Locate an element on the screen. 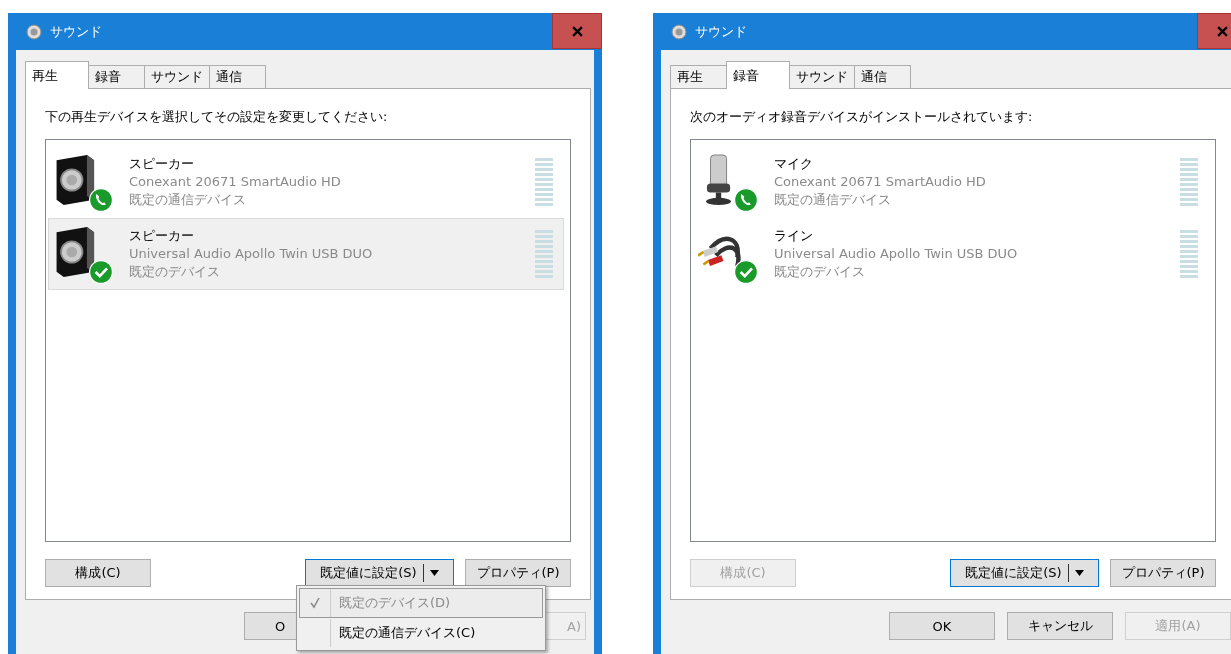 The image size is (1231, 654). instruction-text: 次のオーディオ録音デバイスがインストールされています: is located at coordinates (862, 117).